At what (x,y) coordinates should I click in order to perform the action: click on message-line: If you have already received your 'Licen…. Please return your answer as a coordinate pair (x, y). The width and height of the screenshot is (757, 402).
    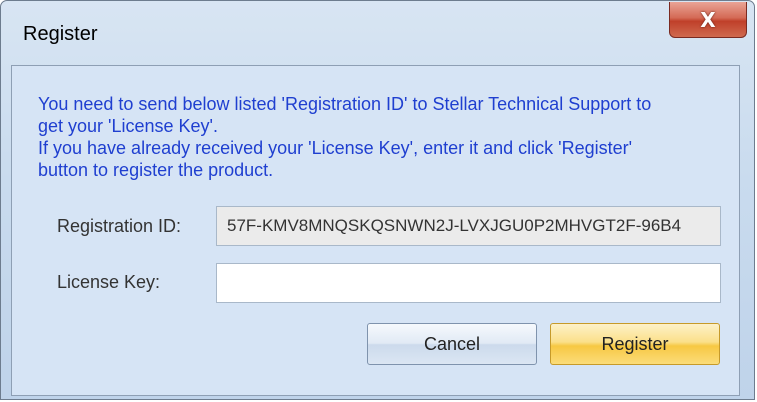
    Looking at the image, I should click on (335, 148).